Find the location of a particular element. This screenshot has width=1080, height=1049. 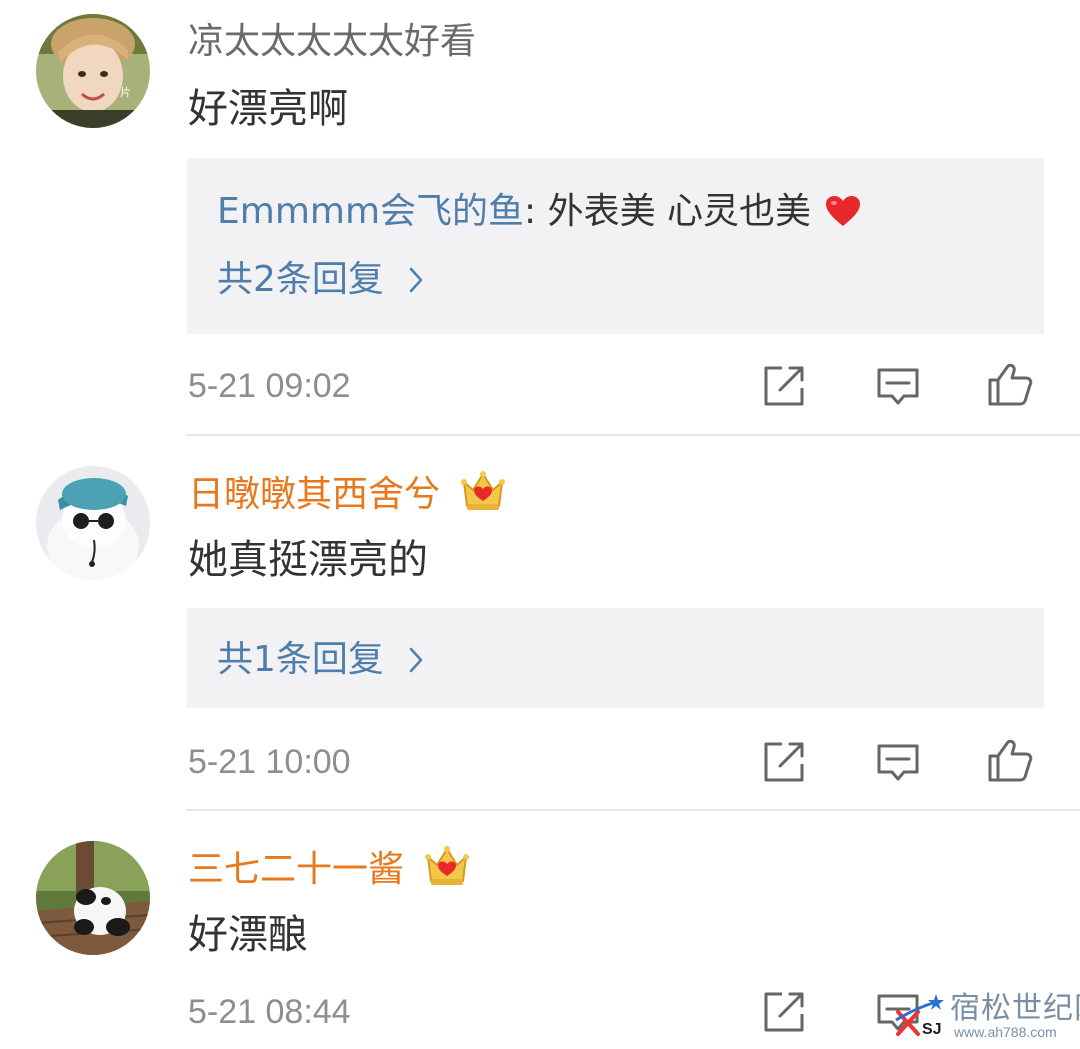

reply-preview: Emmmm会飞的鱼: 外表美 心灵也美 is located at coordinates (539, 212).